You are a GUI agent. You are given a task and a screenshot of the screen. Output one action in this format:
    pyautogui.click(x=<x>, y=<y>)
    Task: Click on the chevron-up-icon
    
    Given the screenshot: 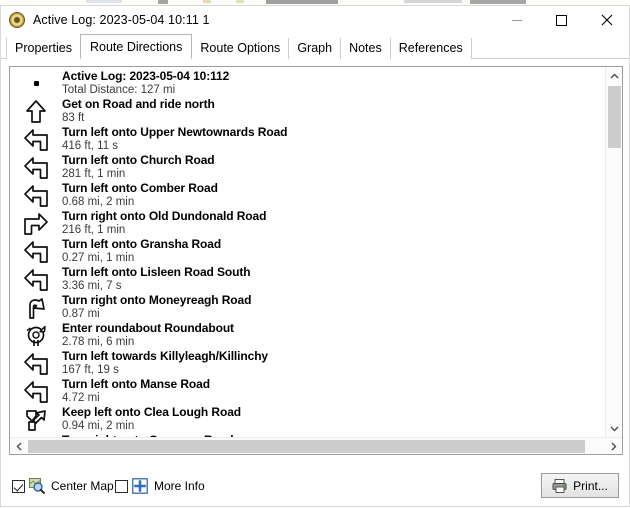 What is the action you would take?
    pyautogui.click(x=614, y=75)
    